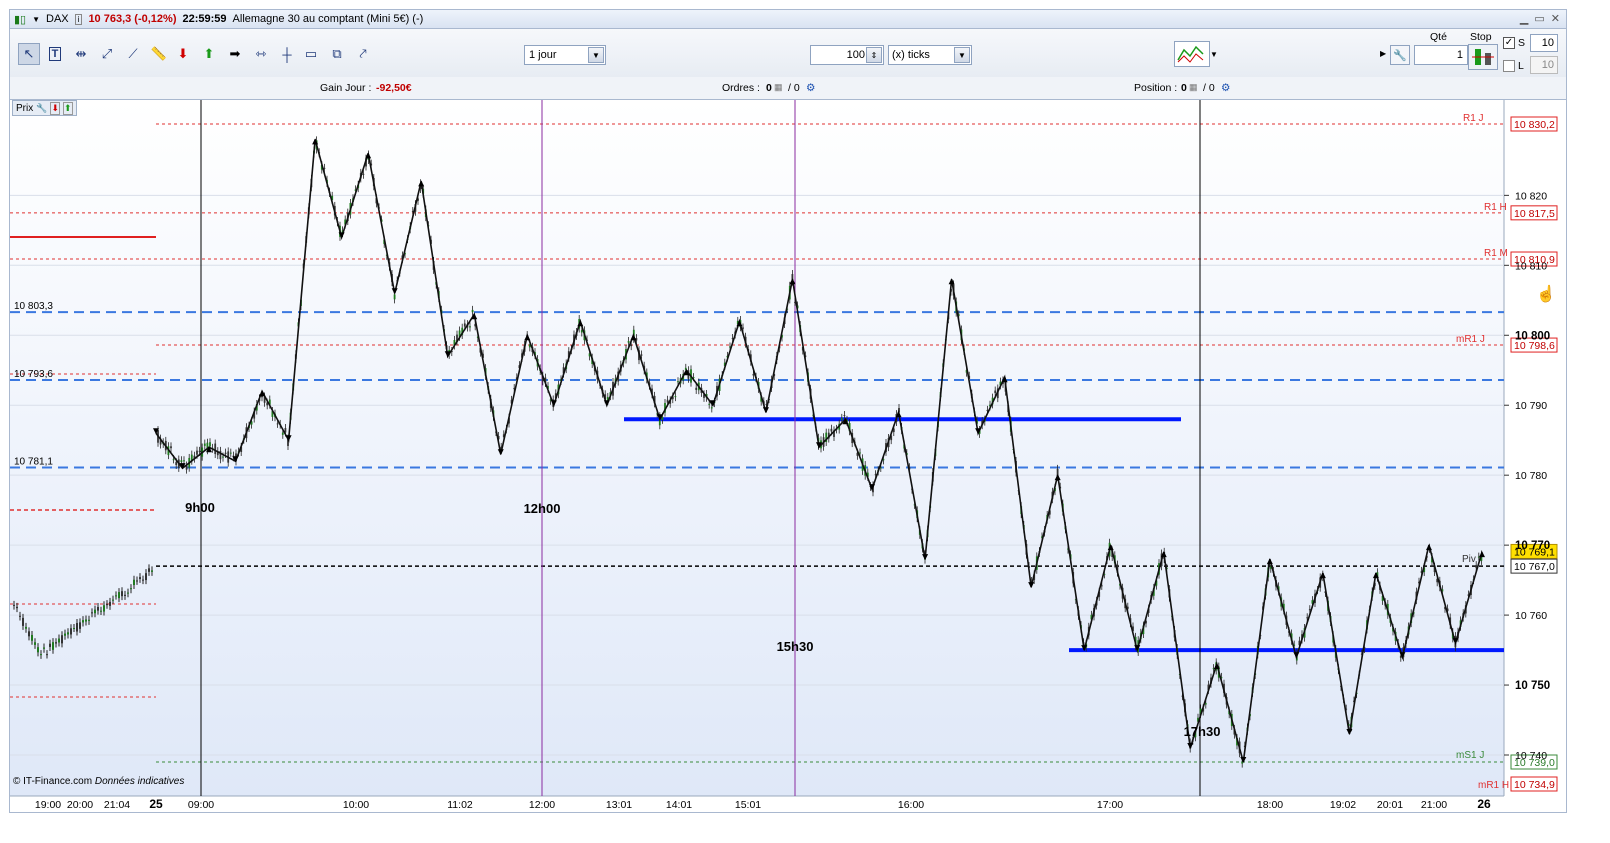 The image size is (1610, 843). Describe the element at coordinates (98, 781) in the screenshot. I see `copyright: © IT-Finance.com Données indicatives` at that location.